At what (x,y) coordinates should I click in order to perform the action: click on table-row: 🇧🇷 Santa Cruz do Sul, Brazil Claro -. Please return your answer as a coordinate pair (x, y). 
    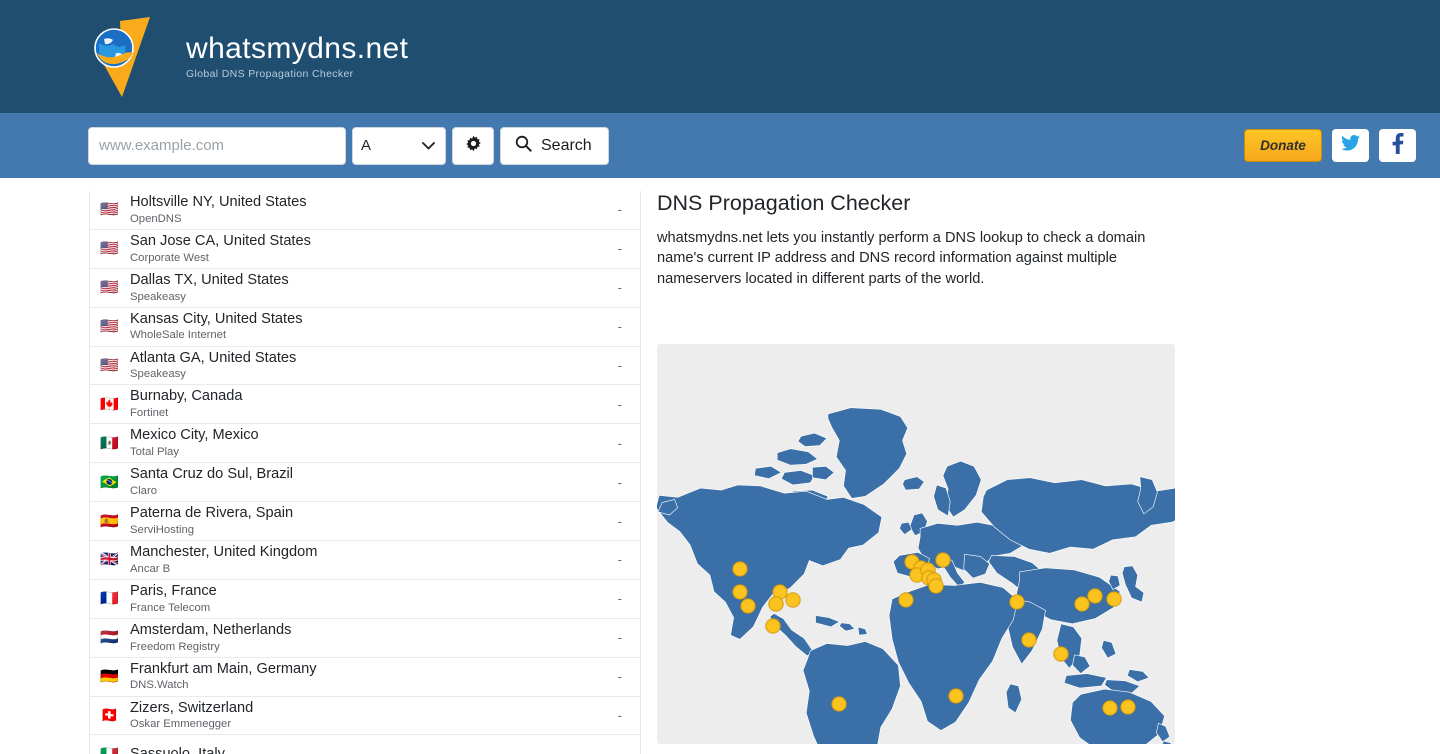
    Looking at the image, I should click on (365, 483).